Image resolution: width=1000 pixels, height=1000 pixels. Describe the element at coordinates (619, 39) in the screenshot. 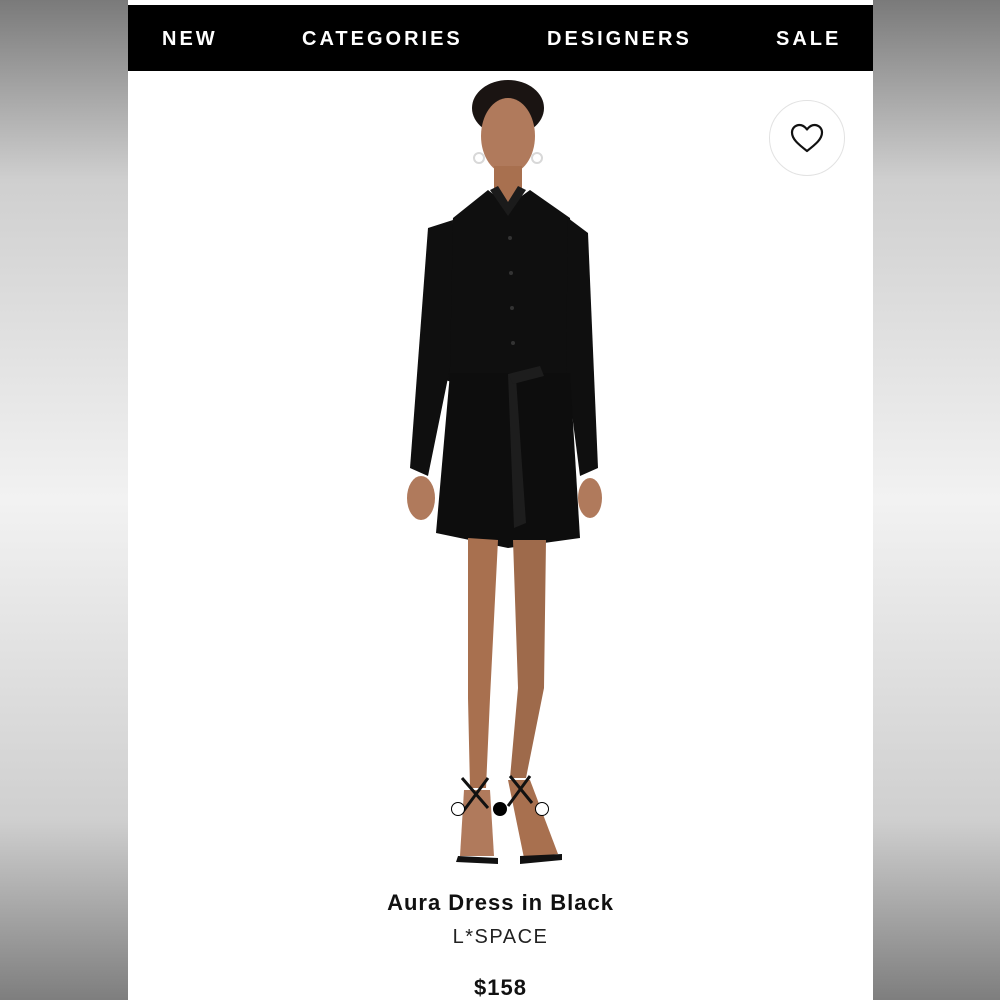

I see `nav-item-designers: DESIGNERS` at that location.